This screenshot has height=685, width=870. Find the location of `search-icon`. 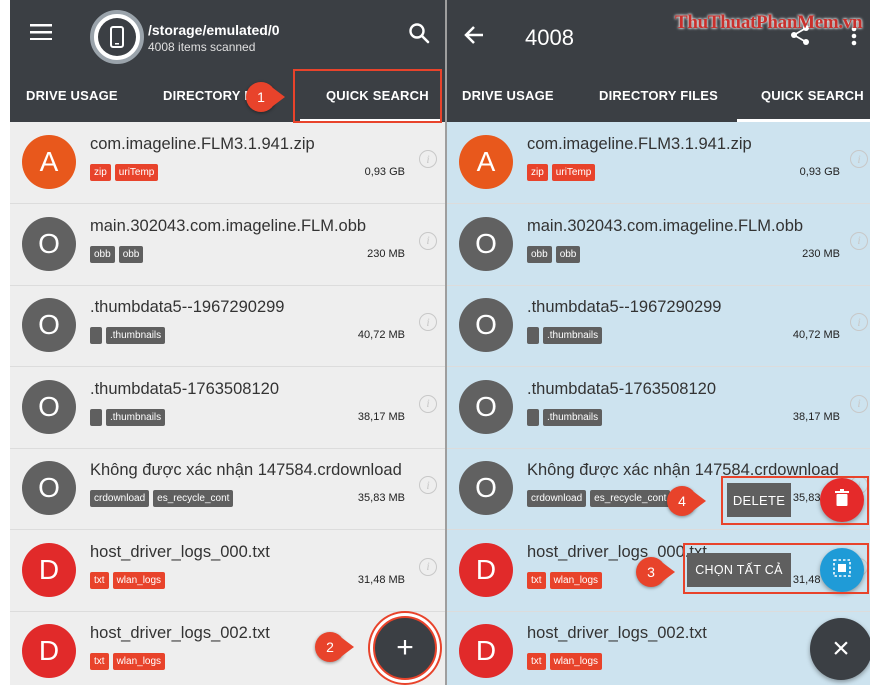

search-icon is located at coordinates (419, 35).